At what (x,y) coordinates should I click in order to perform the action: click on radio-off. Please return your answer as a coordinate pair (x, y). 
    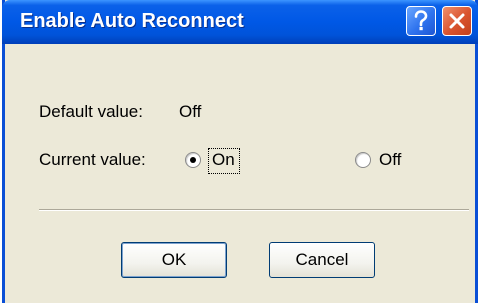
    Looking at the image, I should click on (363, 160).